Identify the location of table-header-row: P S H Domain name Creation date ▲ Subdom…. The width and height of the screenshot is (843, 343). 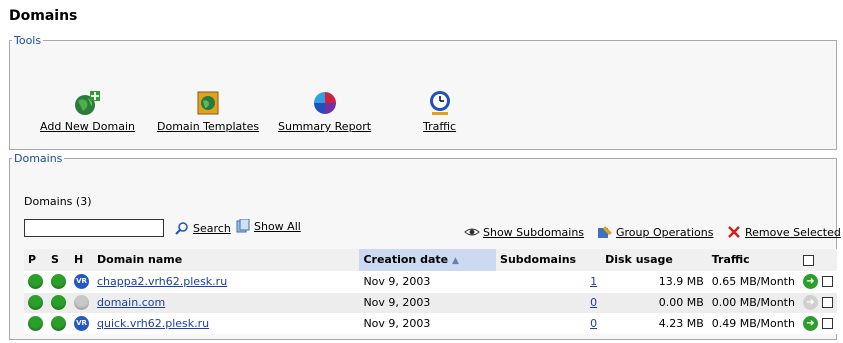
(430, 260).